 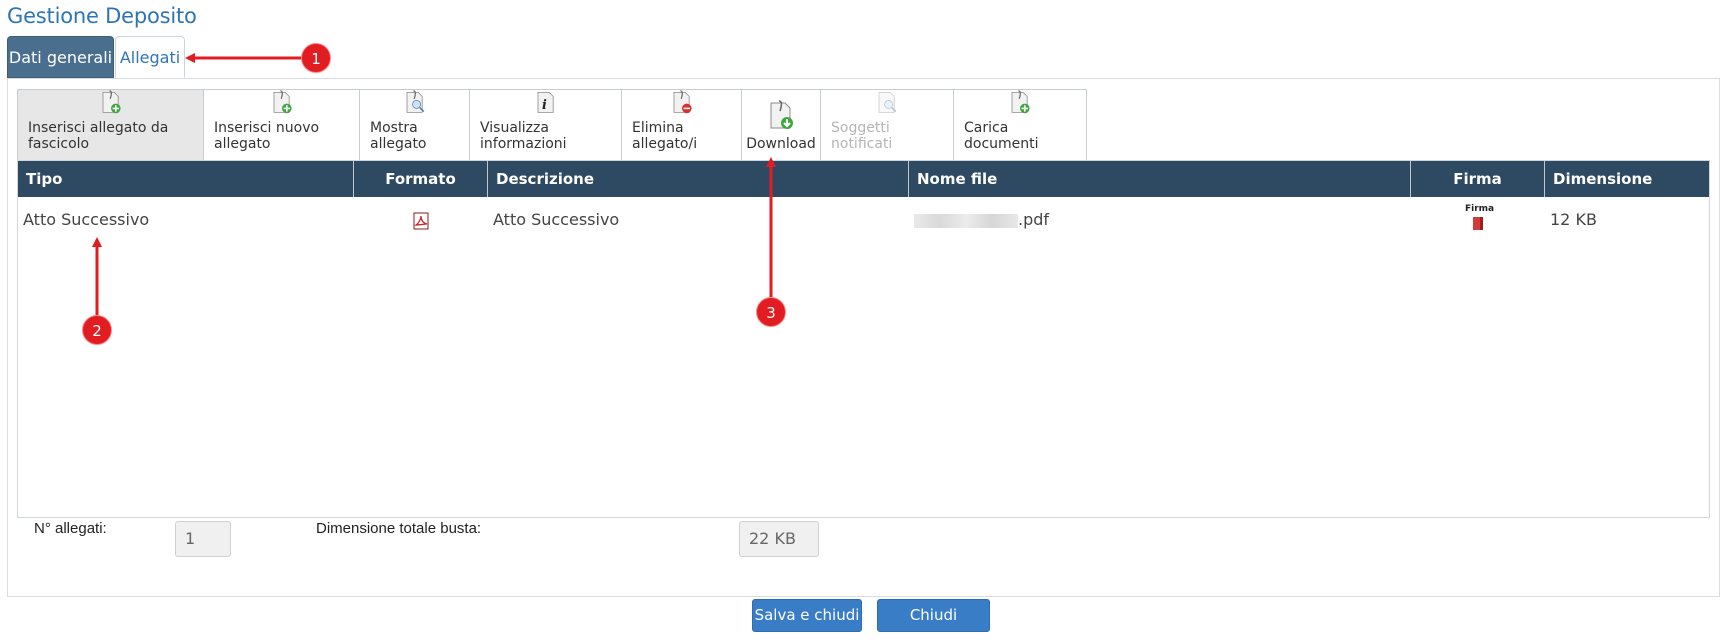 What do you see at coordinates (544, 105) in the screenshot?
I see `svg-text: i` at bounding box center [544, 105].